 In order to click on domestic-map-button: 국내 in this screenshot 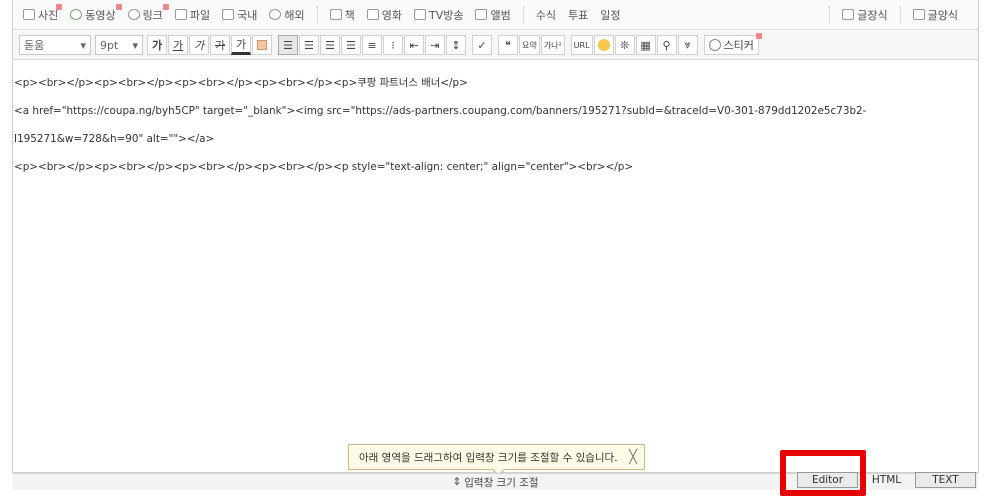, I will do `click(239, 15)`.